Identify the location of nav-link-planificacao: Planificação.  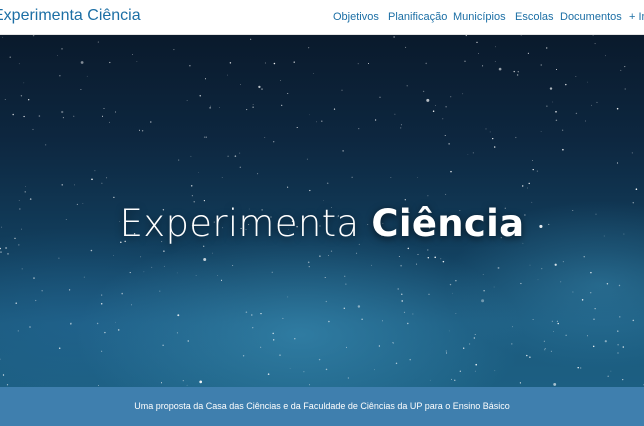
(417, 17).